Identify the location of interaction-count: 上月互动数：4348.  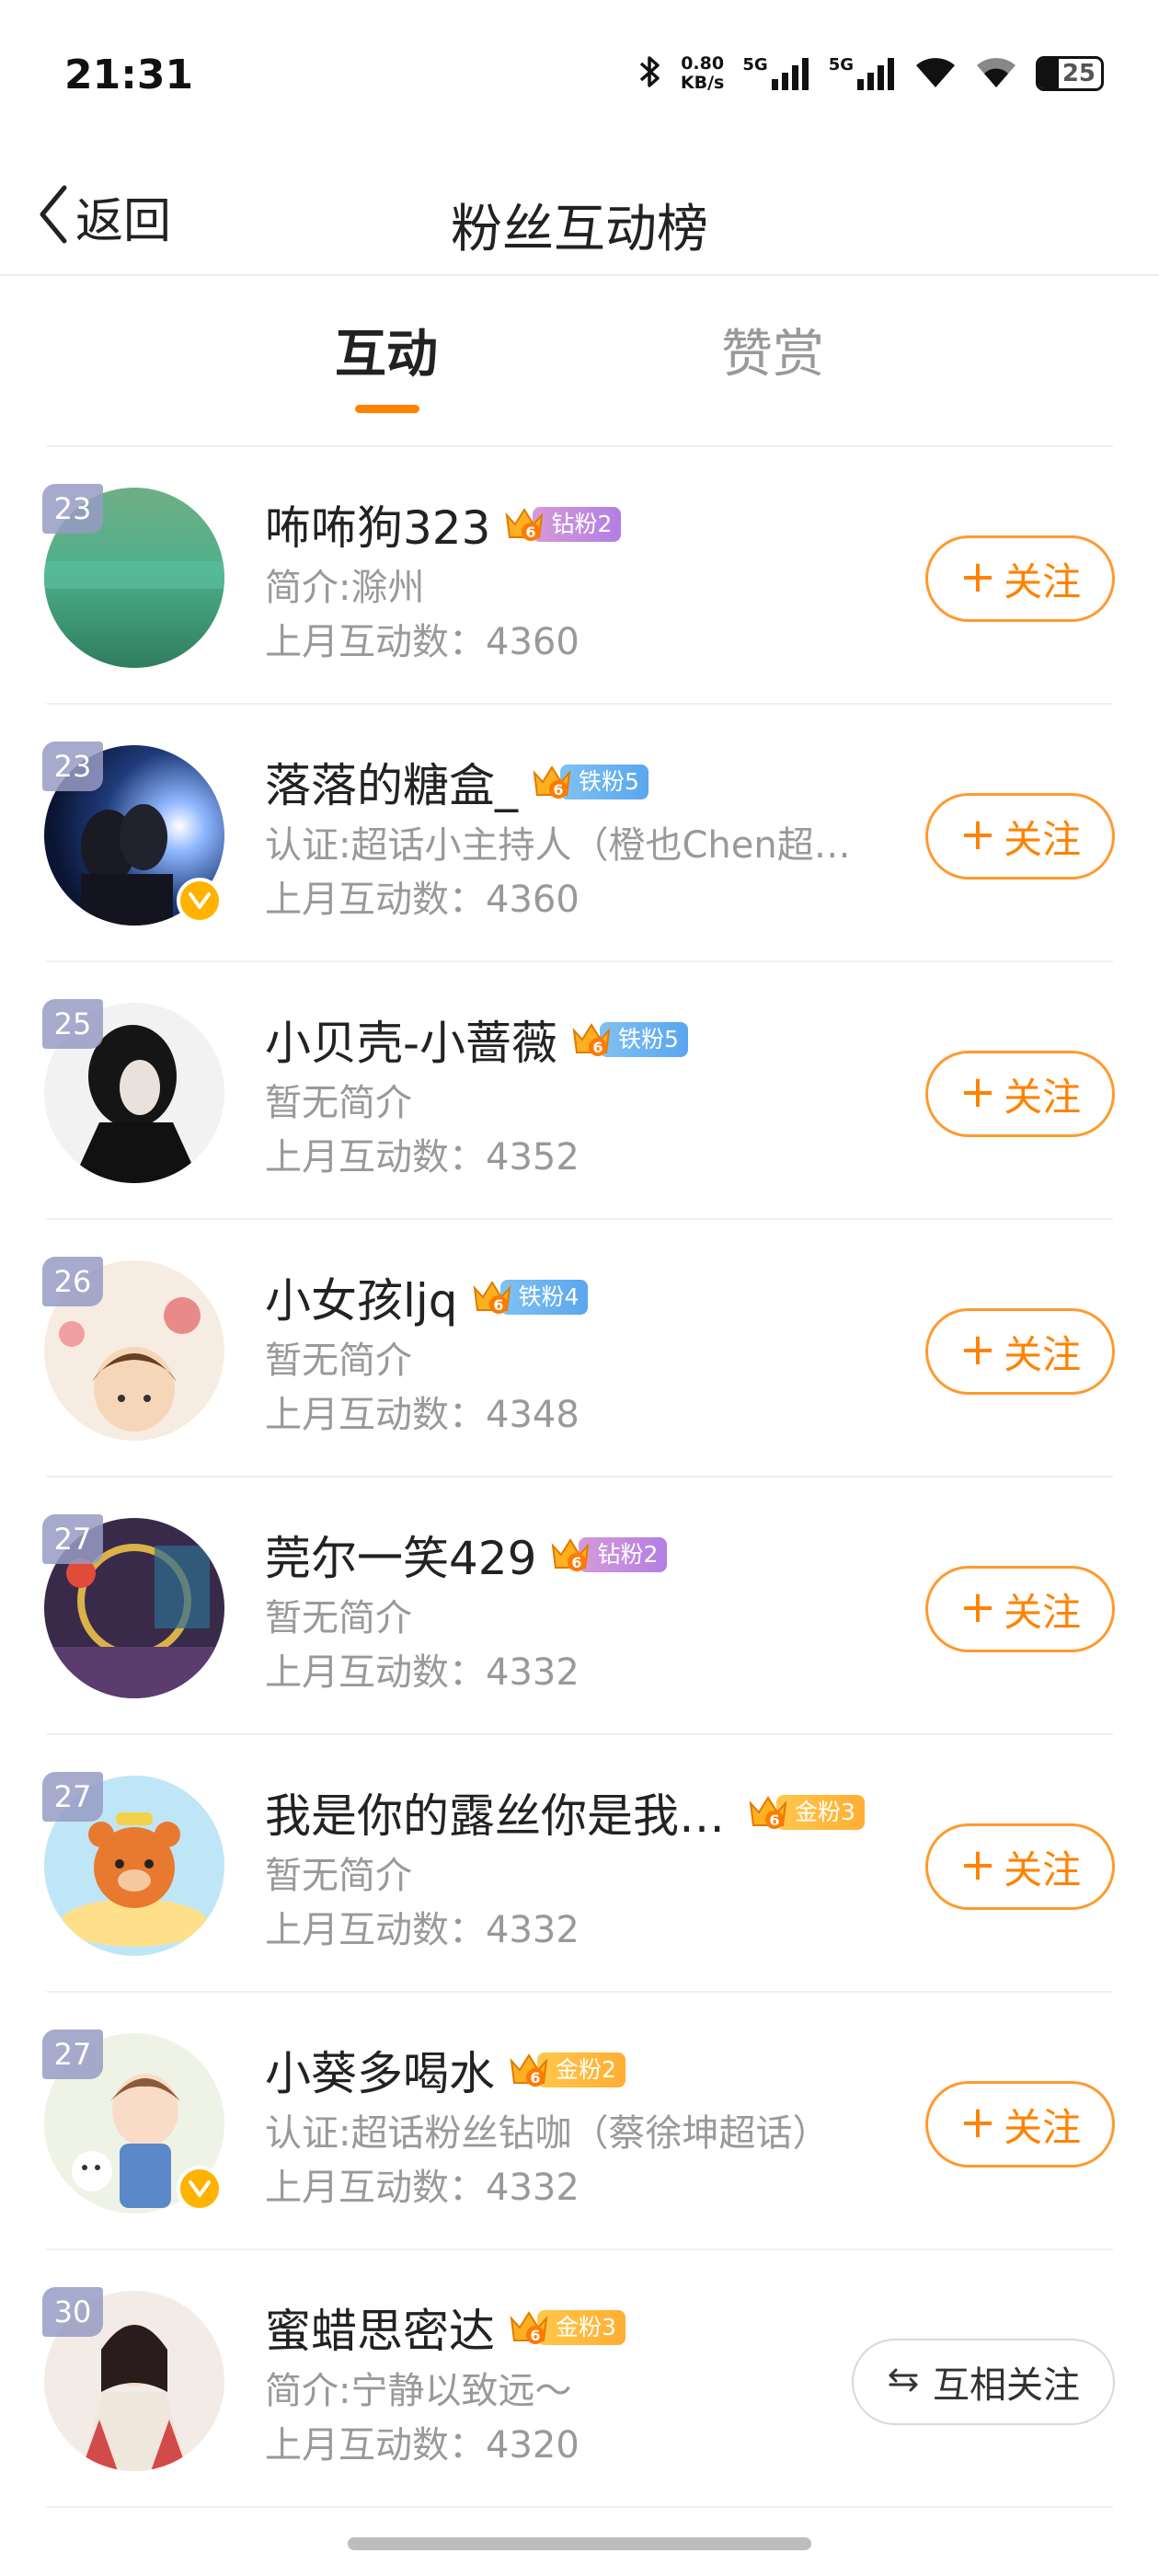
(422, 1415).